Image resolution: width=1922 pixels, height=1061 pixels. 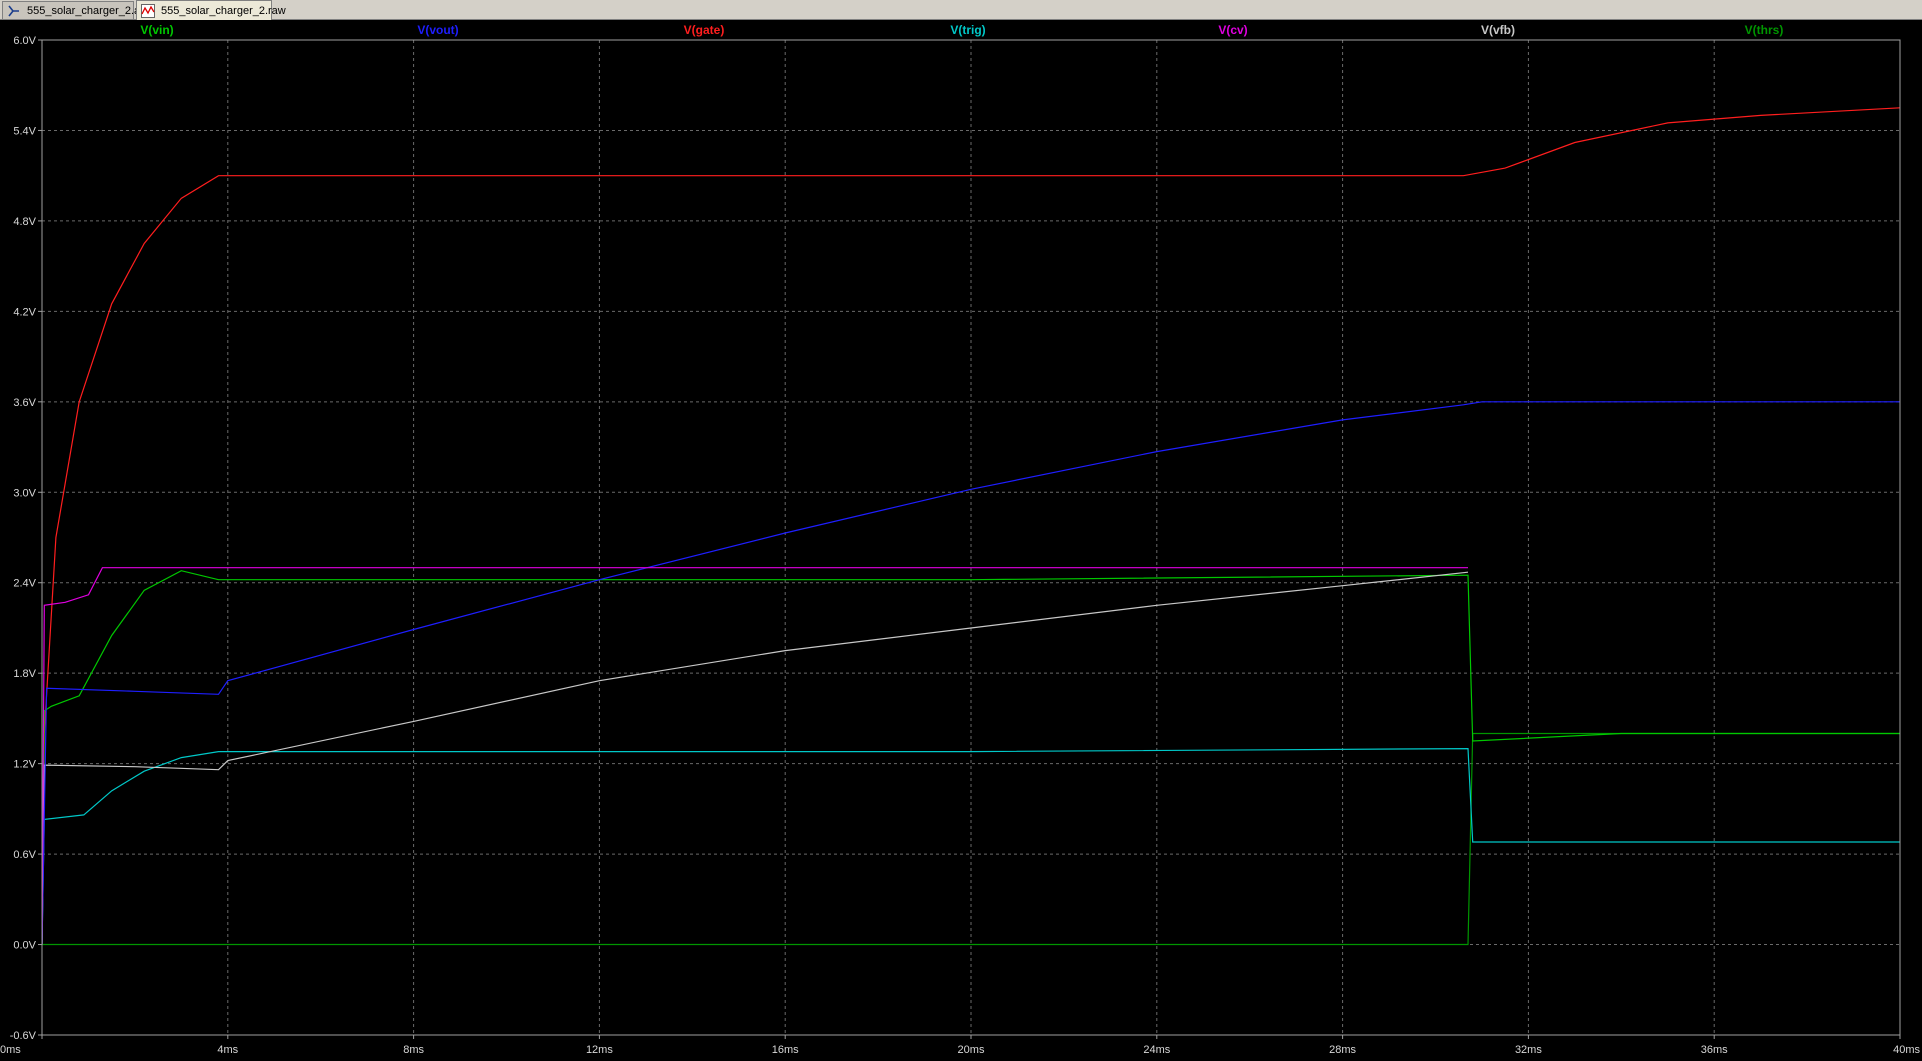 I want to click on legend-vvfb: V(vfb), so click(x=1498, y=30).